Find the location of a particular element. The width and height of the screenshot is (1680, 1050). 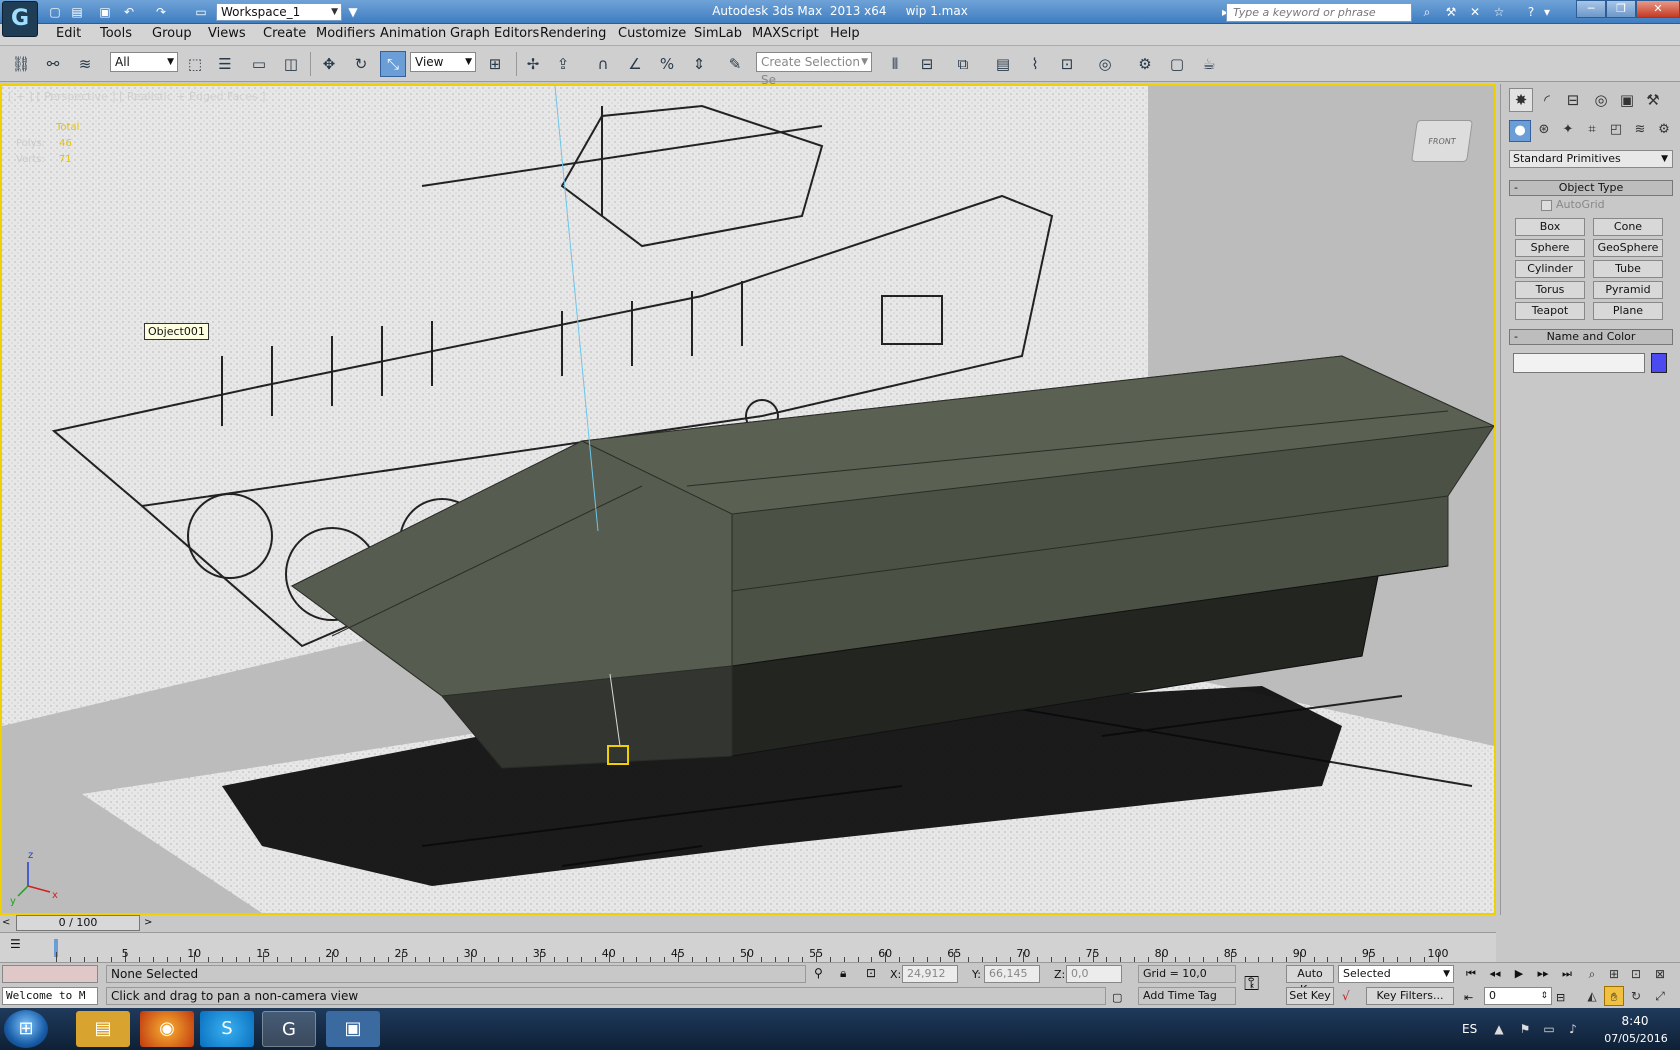

display-icon: ▭ is located at coordinates (1549, 1029).